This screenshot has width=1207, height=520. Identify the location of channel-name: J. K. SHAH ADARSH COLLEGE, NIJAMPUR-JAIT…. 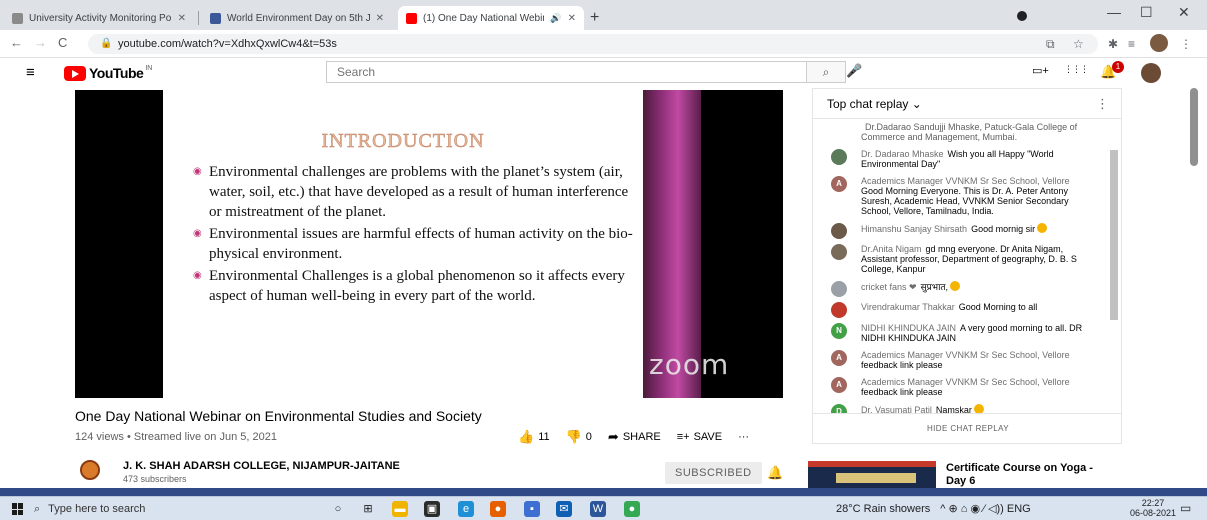
(261, 466).